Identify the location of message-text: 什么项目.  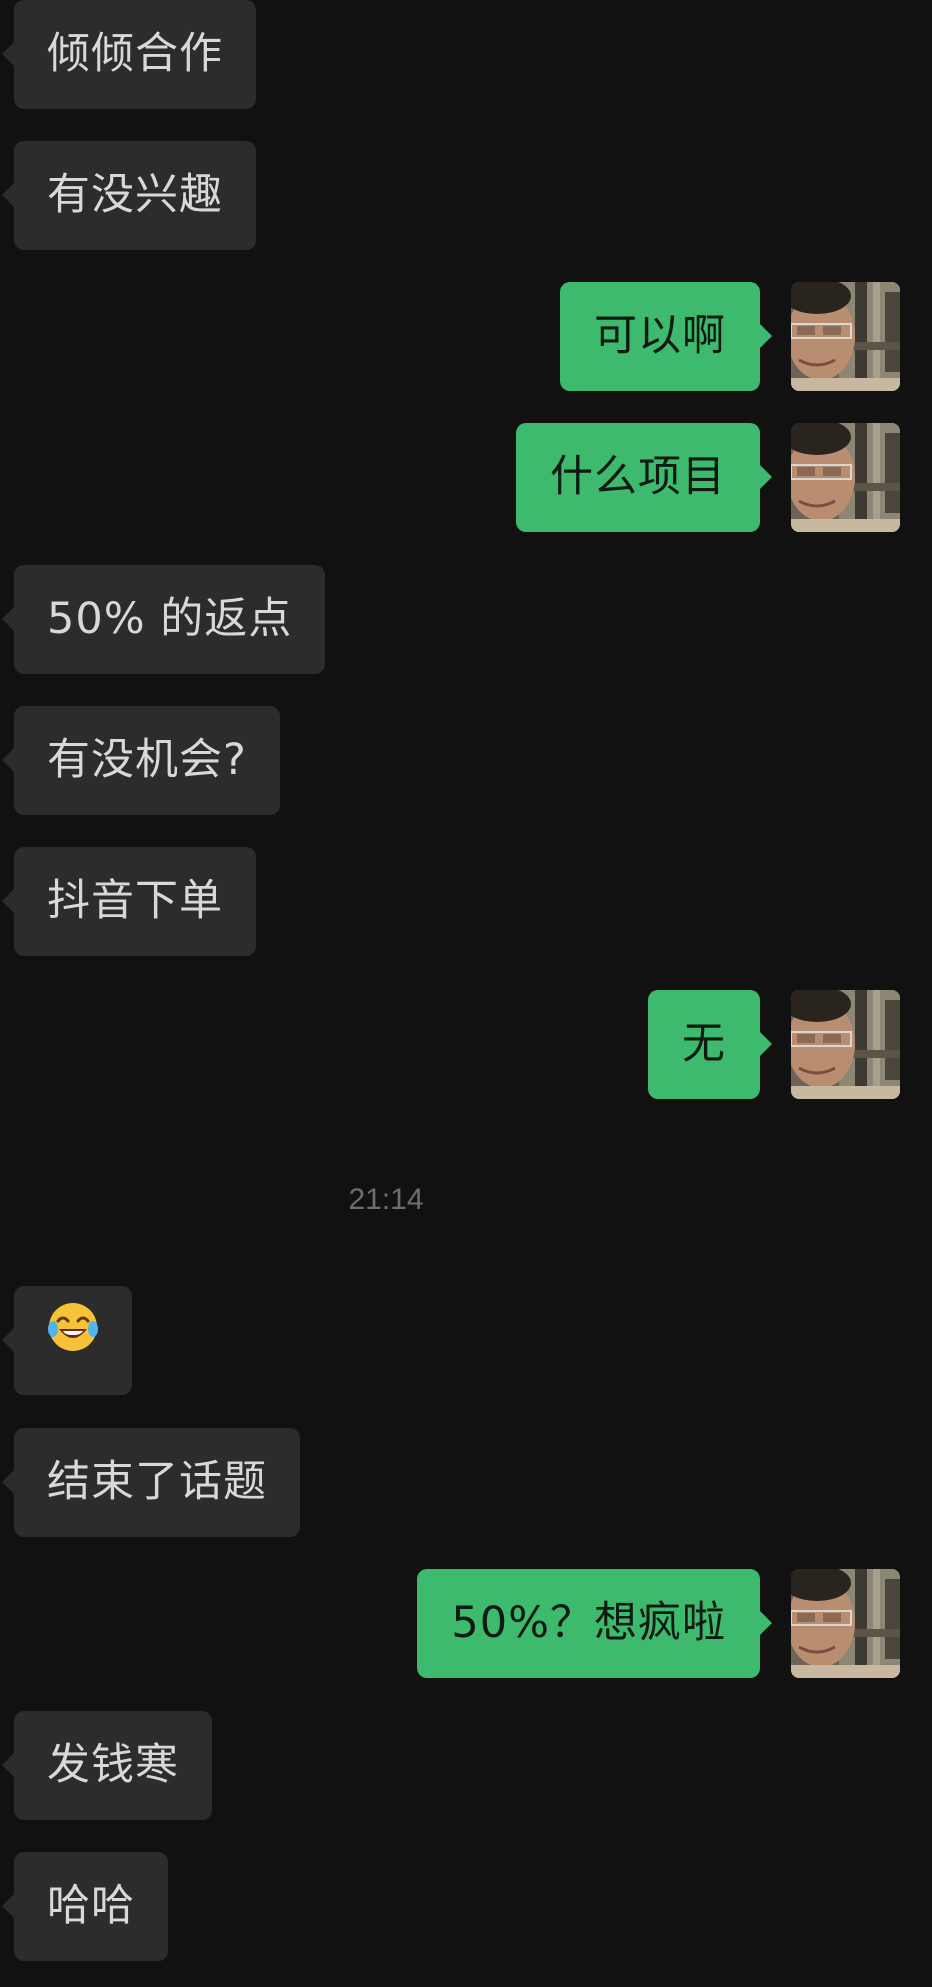
(638, 477).